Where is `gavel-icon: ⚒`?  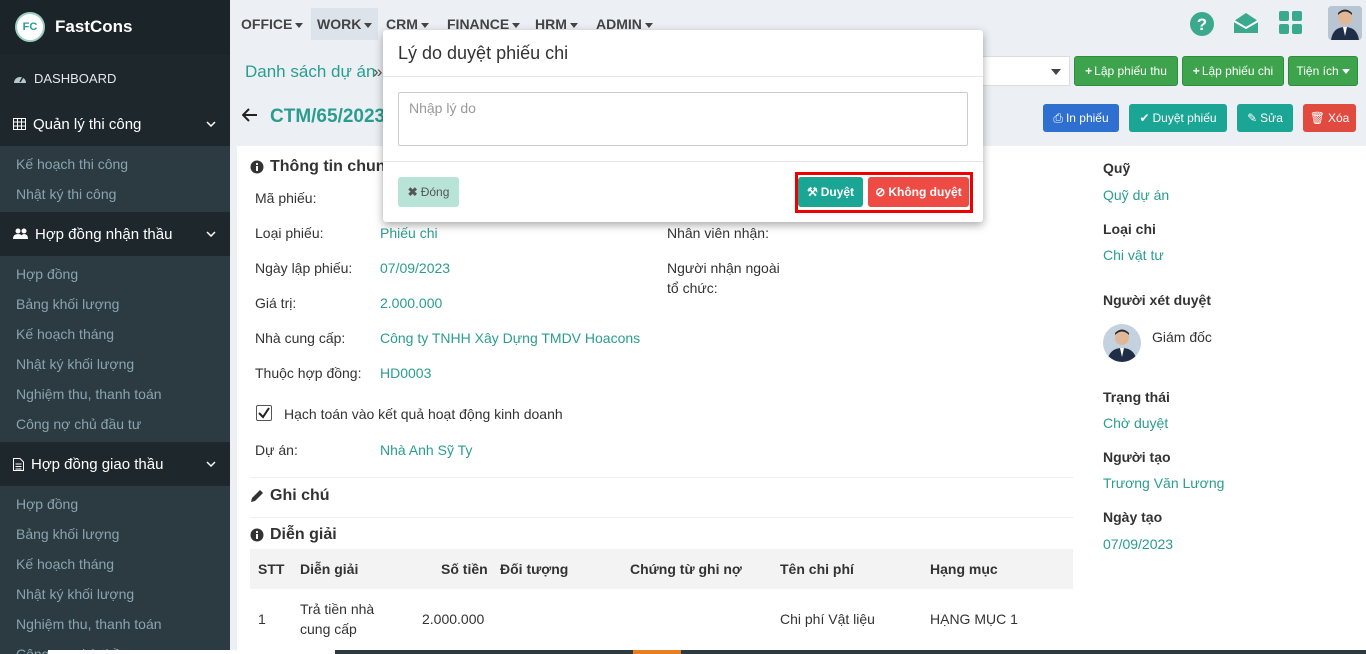 gavel-icon: ⚒ is located at coordinates (812, 192).